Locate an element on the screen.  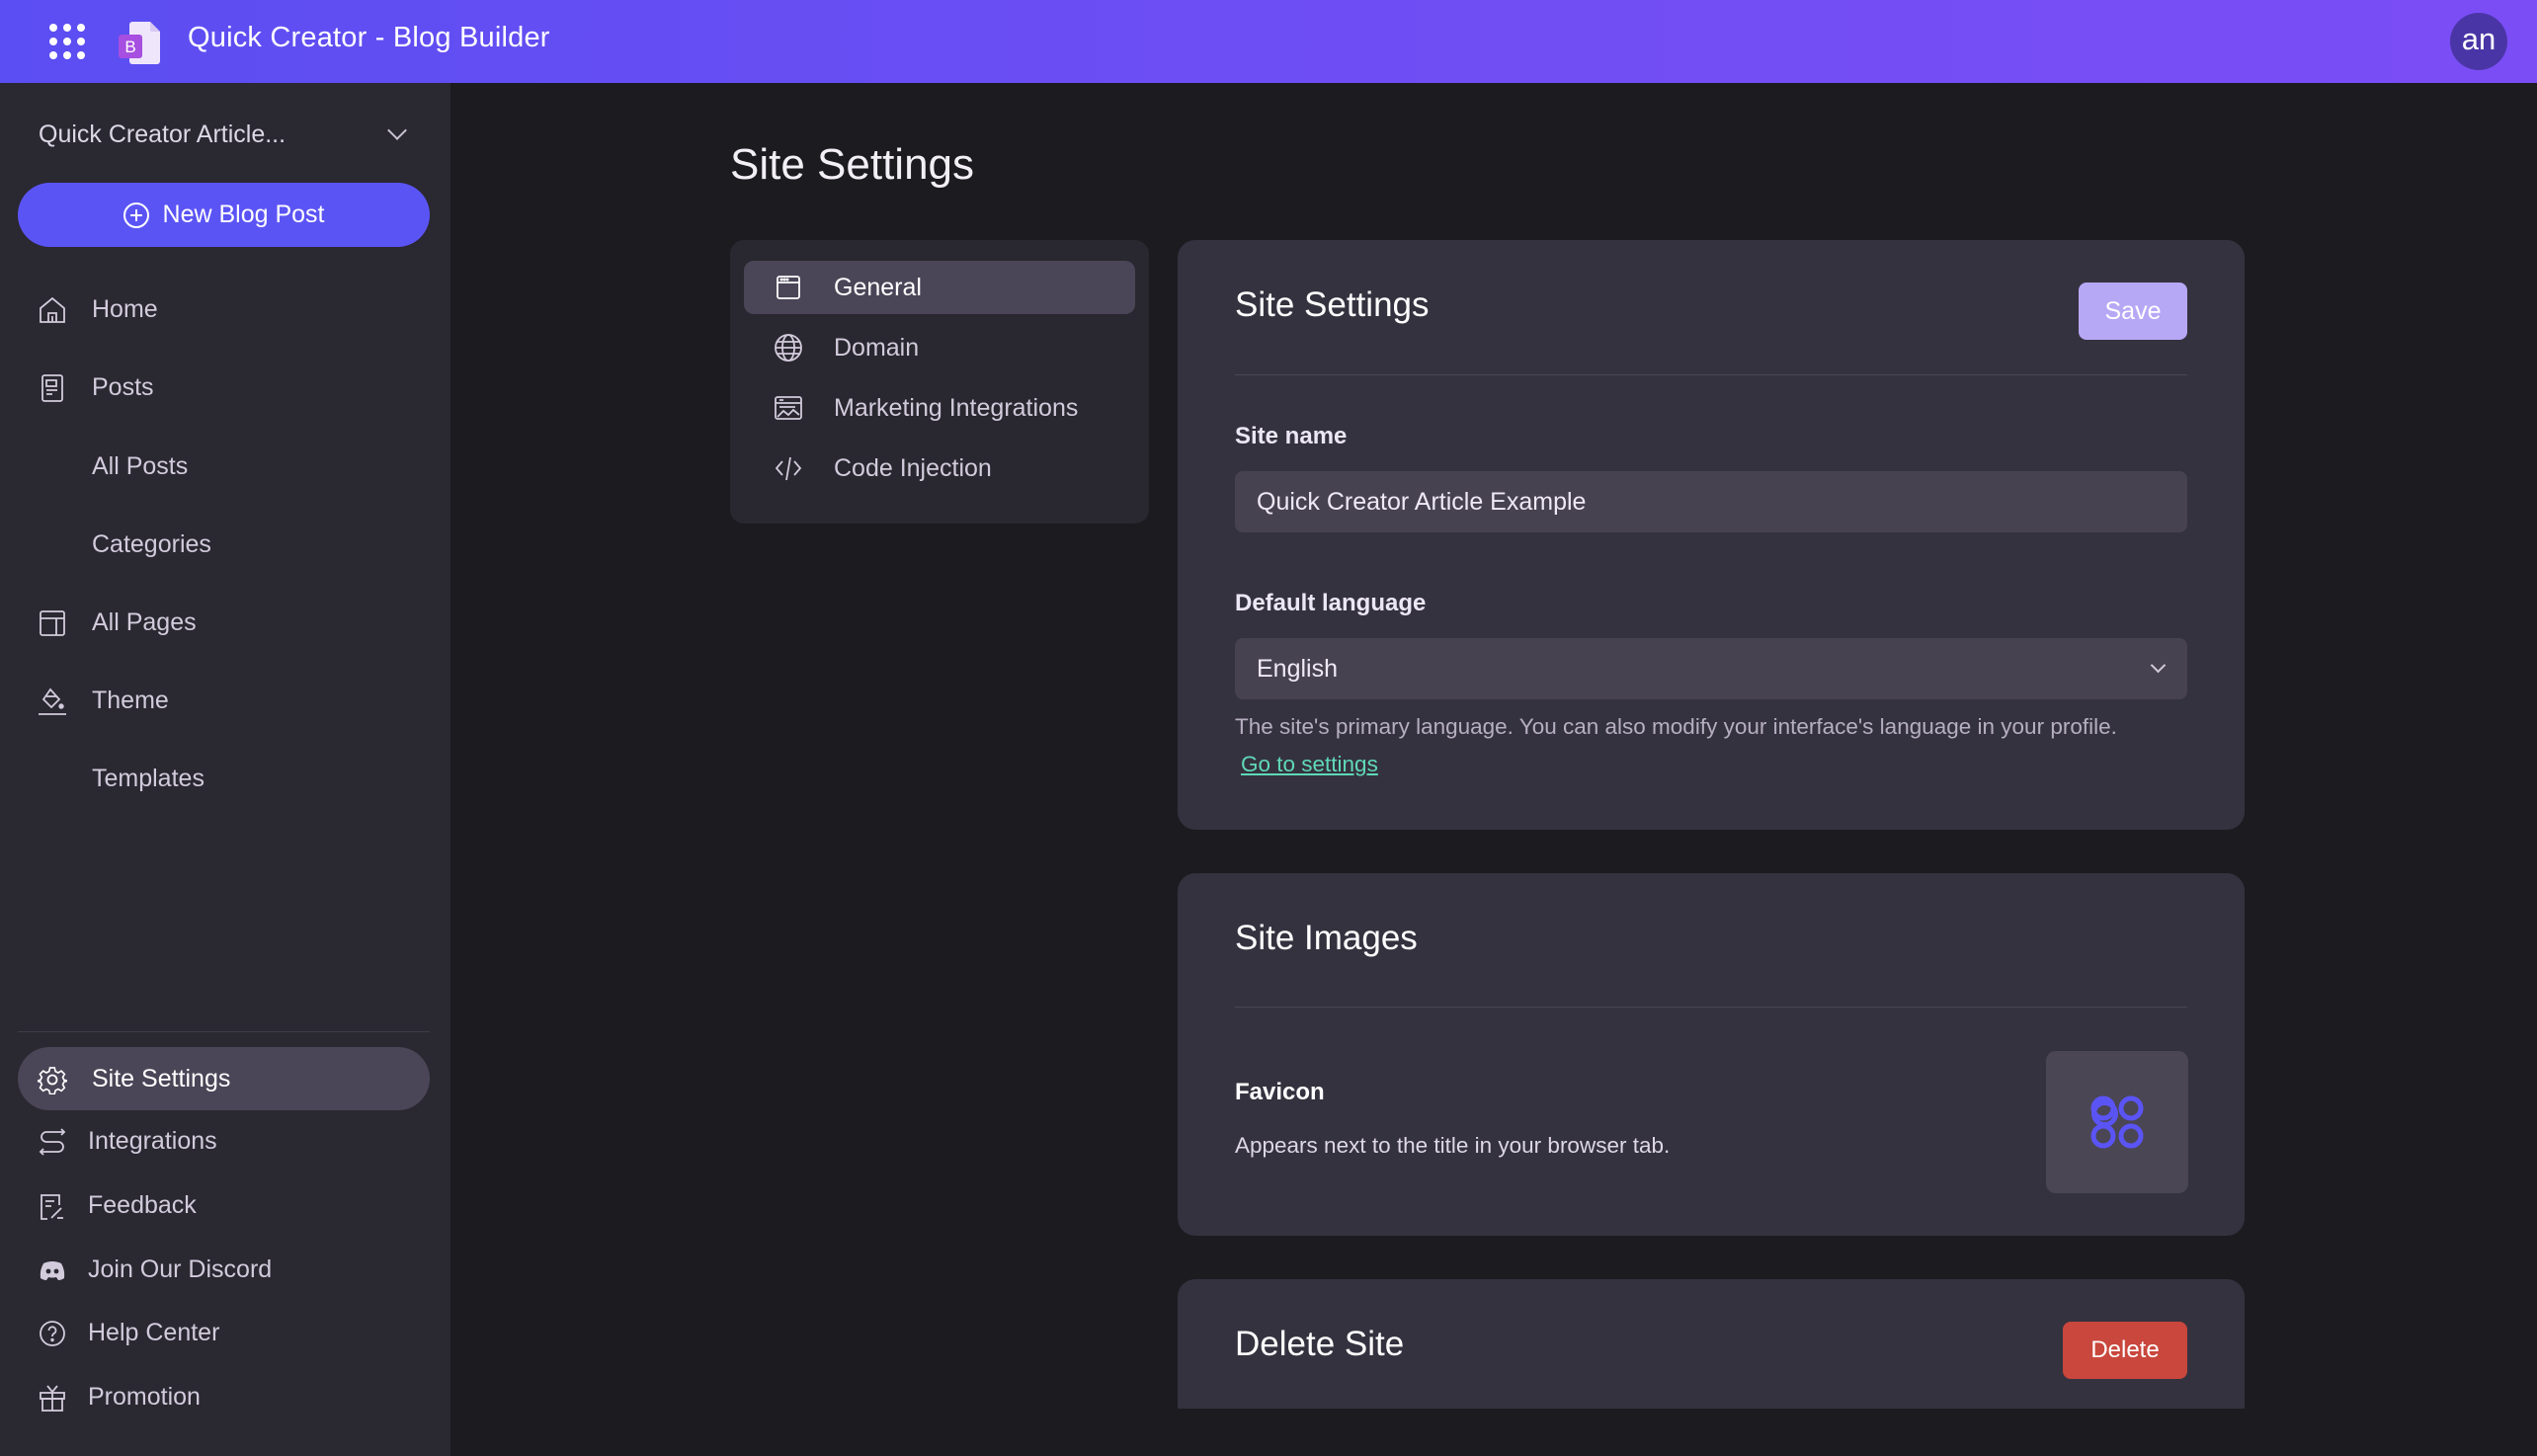
sidebar-item-label: Help Center is located at coordinates (154, 1332).